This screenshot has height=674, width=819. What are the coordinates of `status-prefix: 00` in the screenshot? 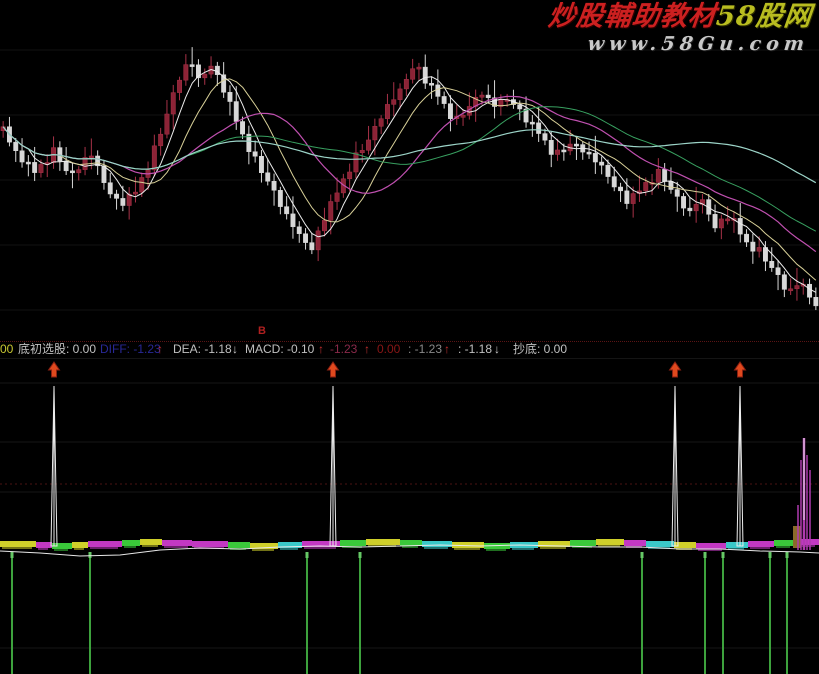 It's located at (7, 349).